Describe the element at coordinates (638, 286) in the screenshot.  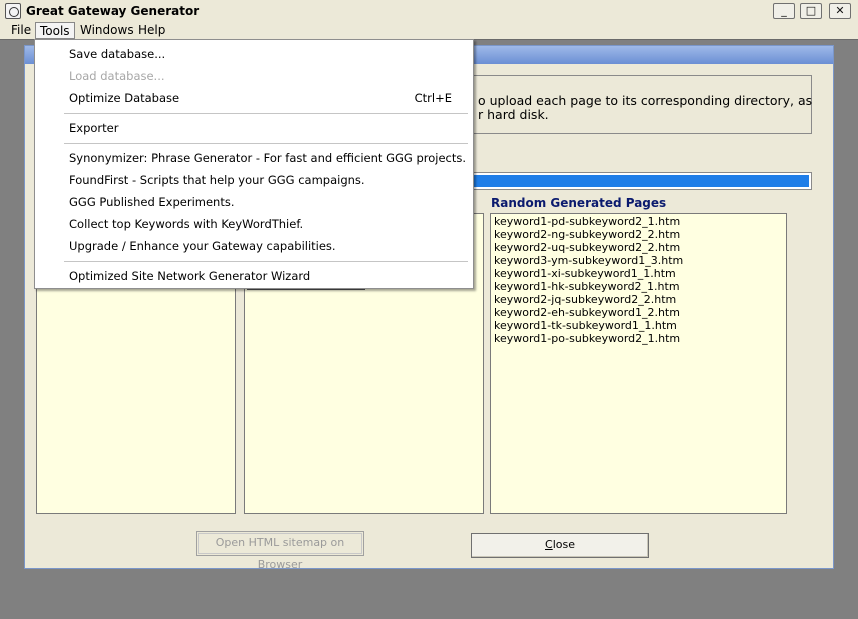
I see `list-item: keyword1-hk-subkeyword2_1.htm` at that location.